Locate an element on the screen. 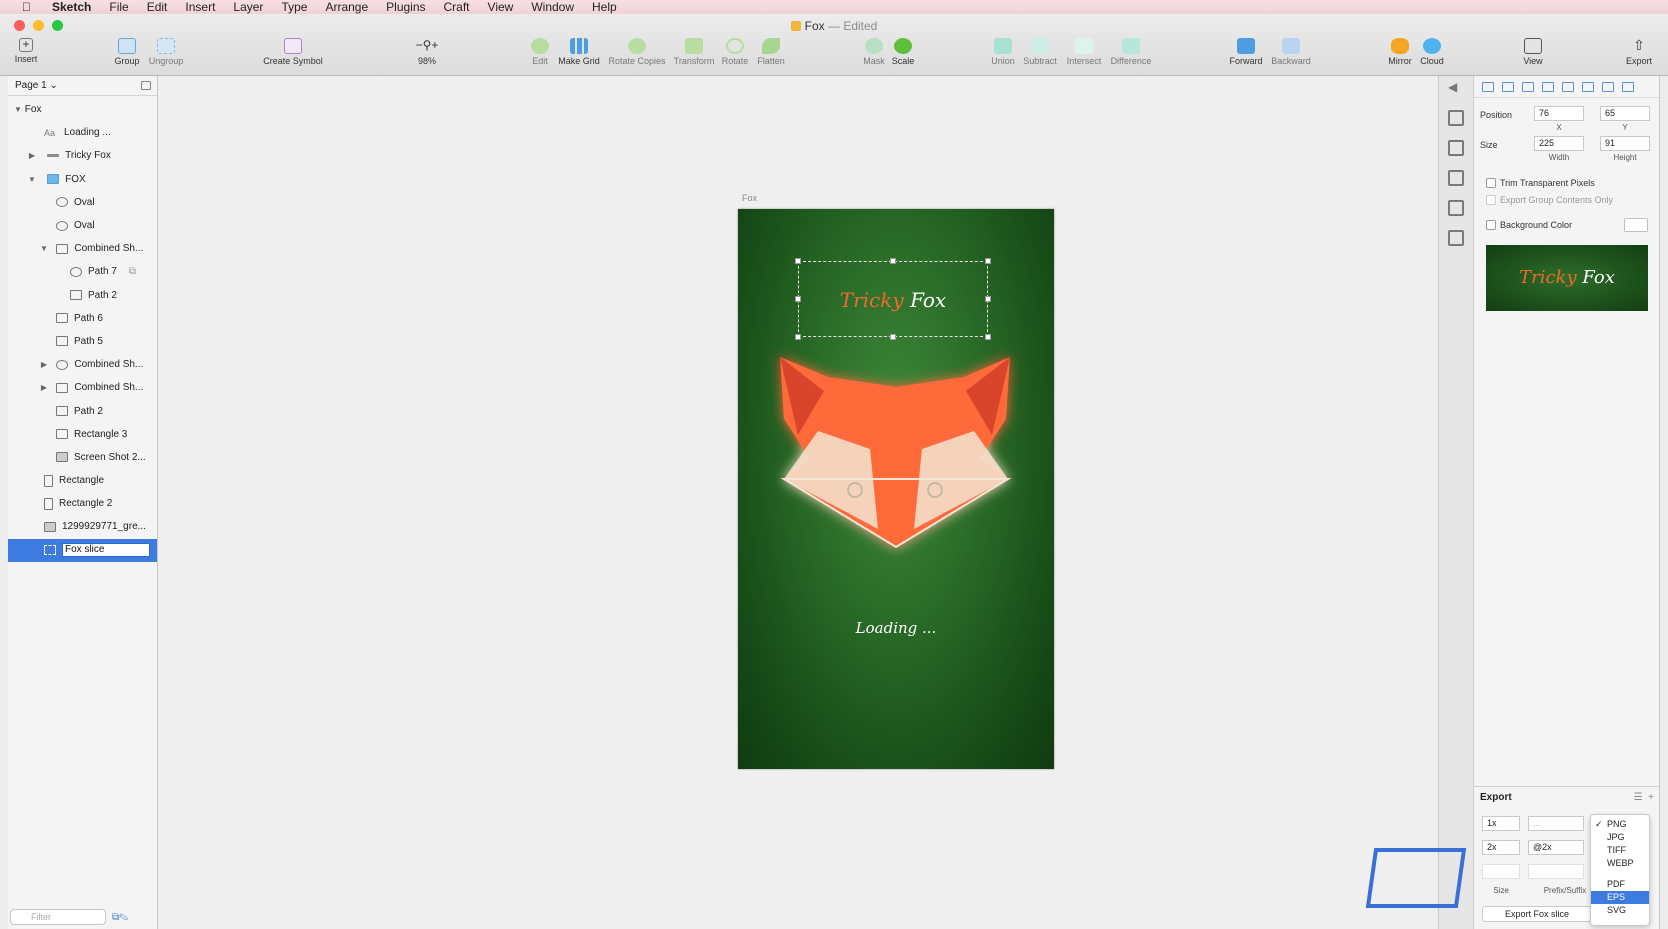 The height and width of the screenshot is (929, 1668). zoom-control: −⚲+ 98% is located at coordinates (427, 52).